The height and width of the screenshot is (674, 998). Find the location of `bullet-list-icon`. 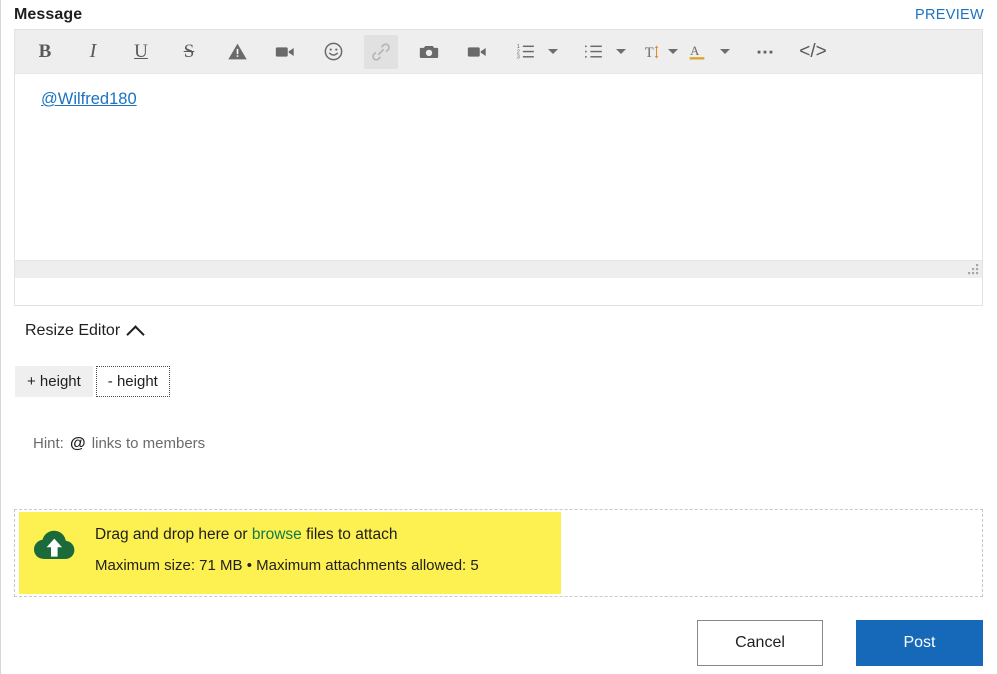

bullet-list-icon is located at coordinates (593, 52).